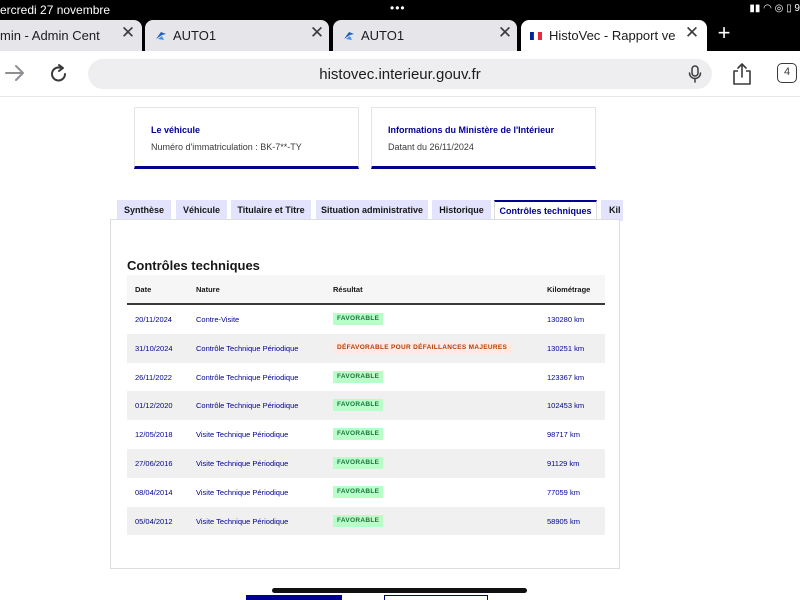  Describe the element at coordinates (774, 8) in the screenshot. I see `status-indicators: ▮▮ ◠ ◎ ▯ 9` at that location.